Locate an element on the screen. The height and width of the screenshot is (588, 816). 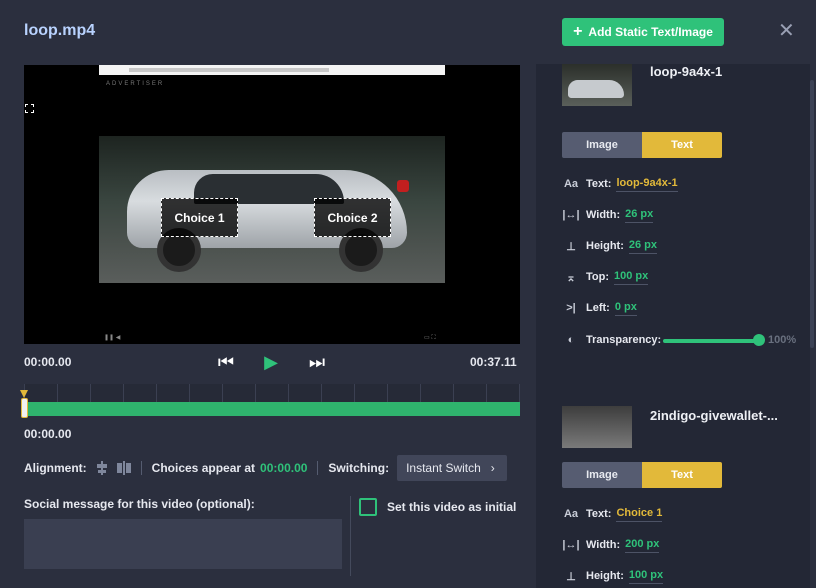
selection-box is located at coordinates (29, 108).